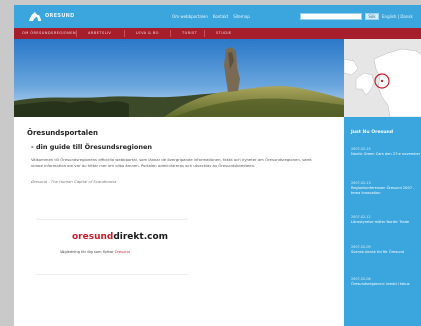 The height and width of the screenshot is (326, 421). I want to click on news-link: Svensk-dansk tid för Öresund, so click(386, 252).